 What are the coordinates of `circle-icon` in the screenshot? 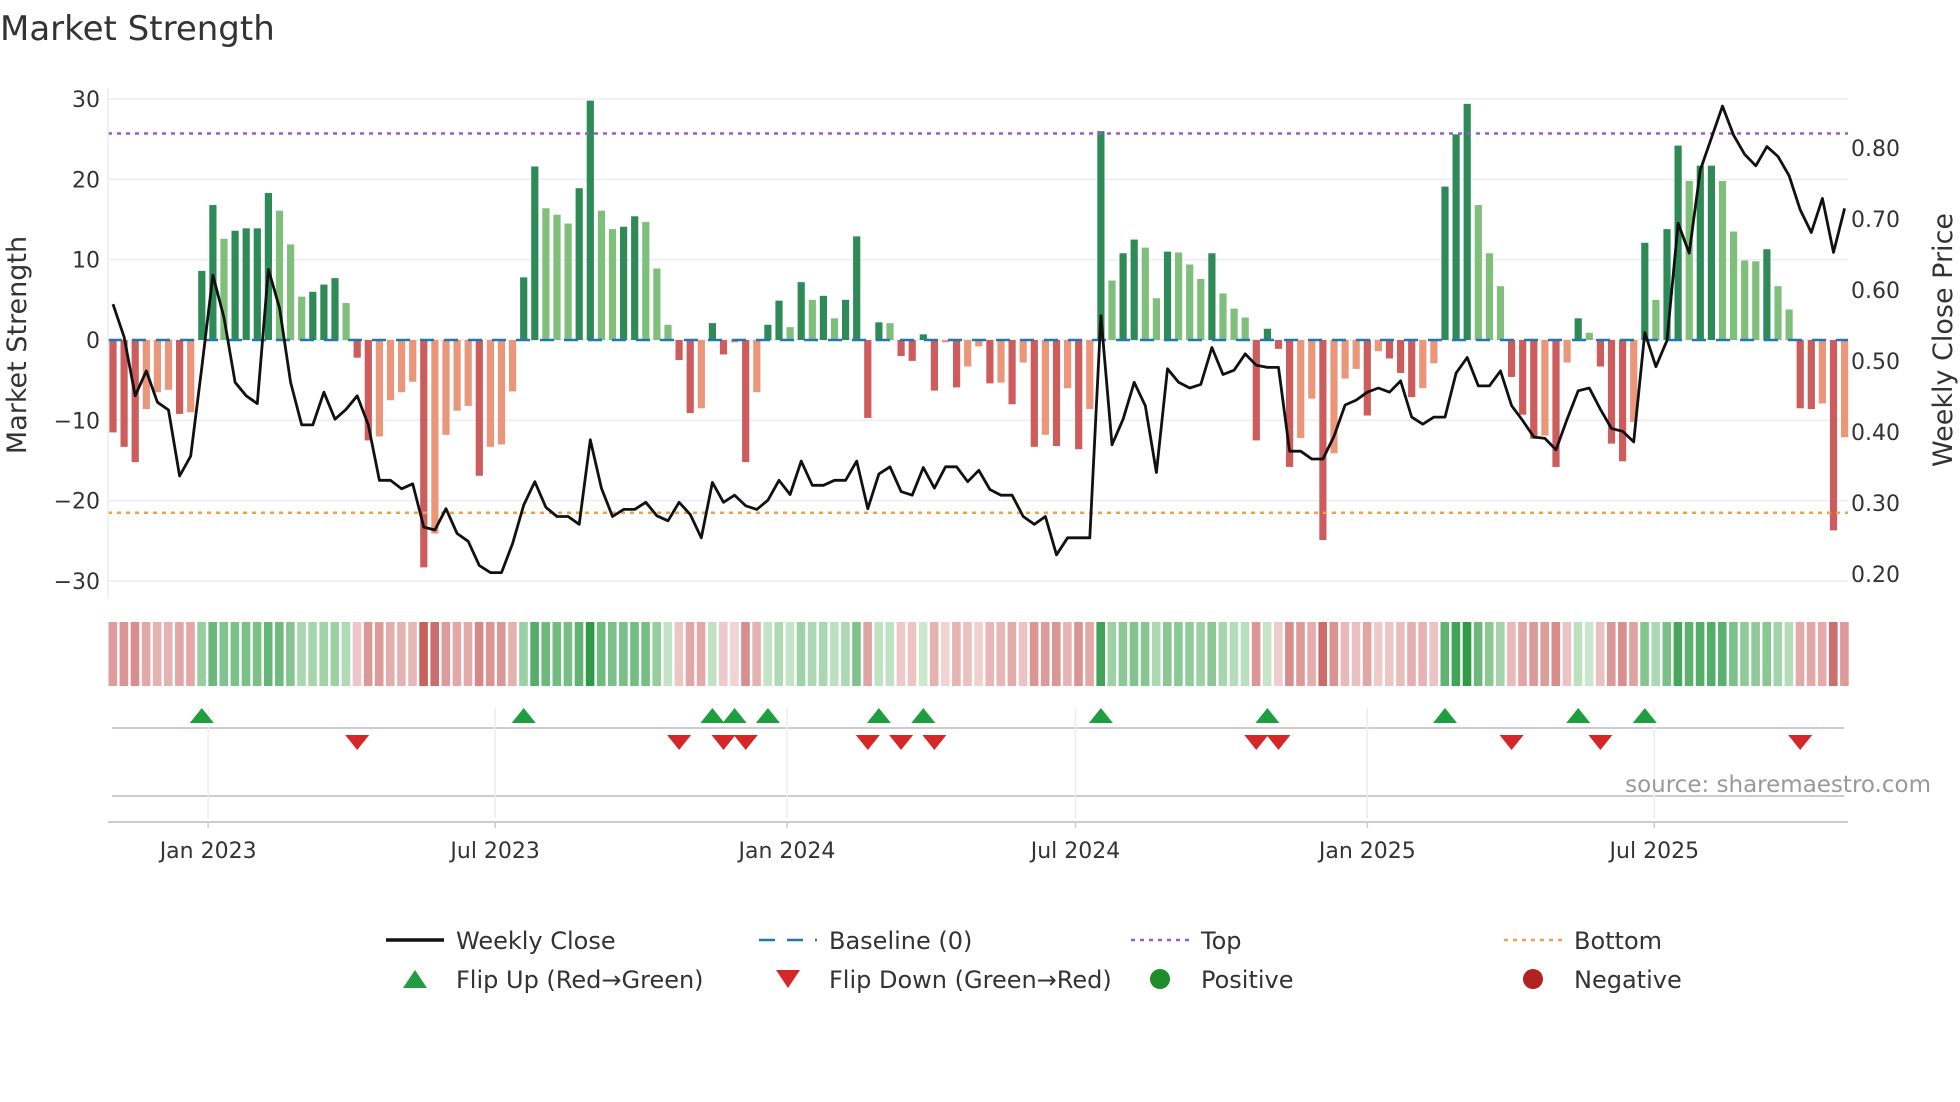 It's located at (1160, 979).